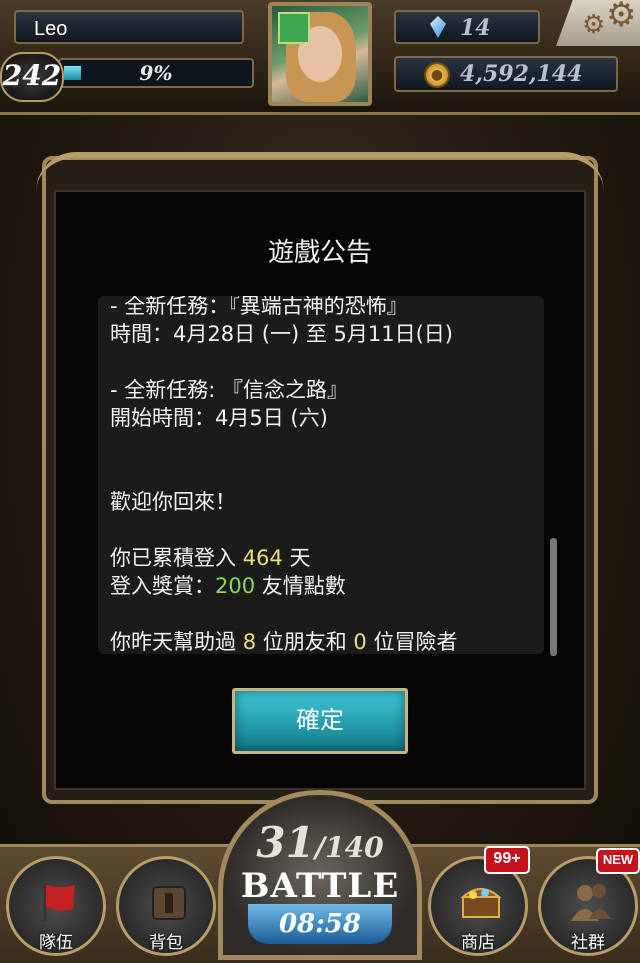  I want to click on coin-count: 4,592,144, so click(521, 74).